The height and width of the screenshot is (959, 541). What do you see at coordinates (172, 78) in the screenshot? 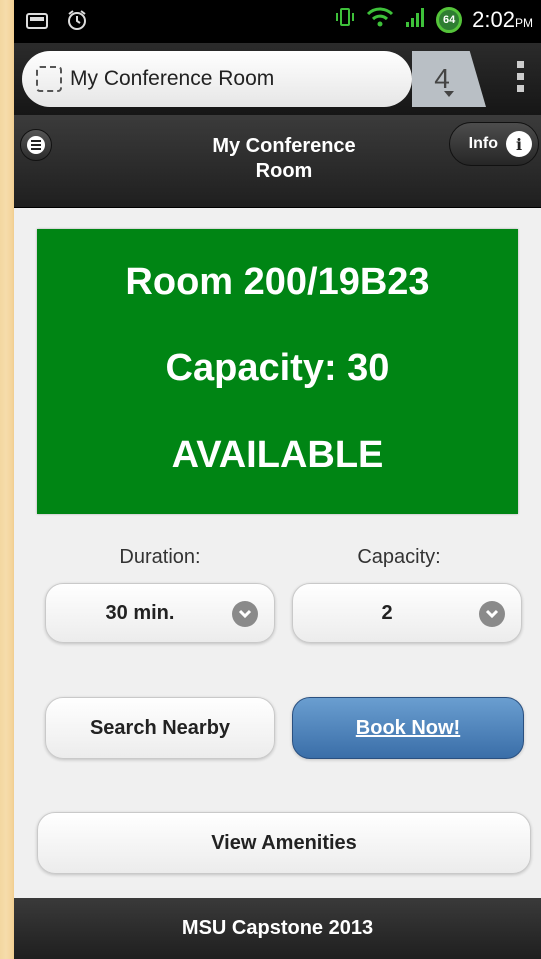
I see `url-bar-title: My Conference Room` at bounding box center [172, 78].